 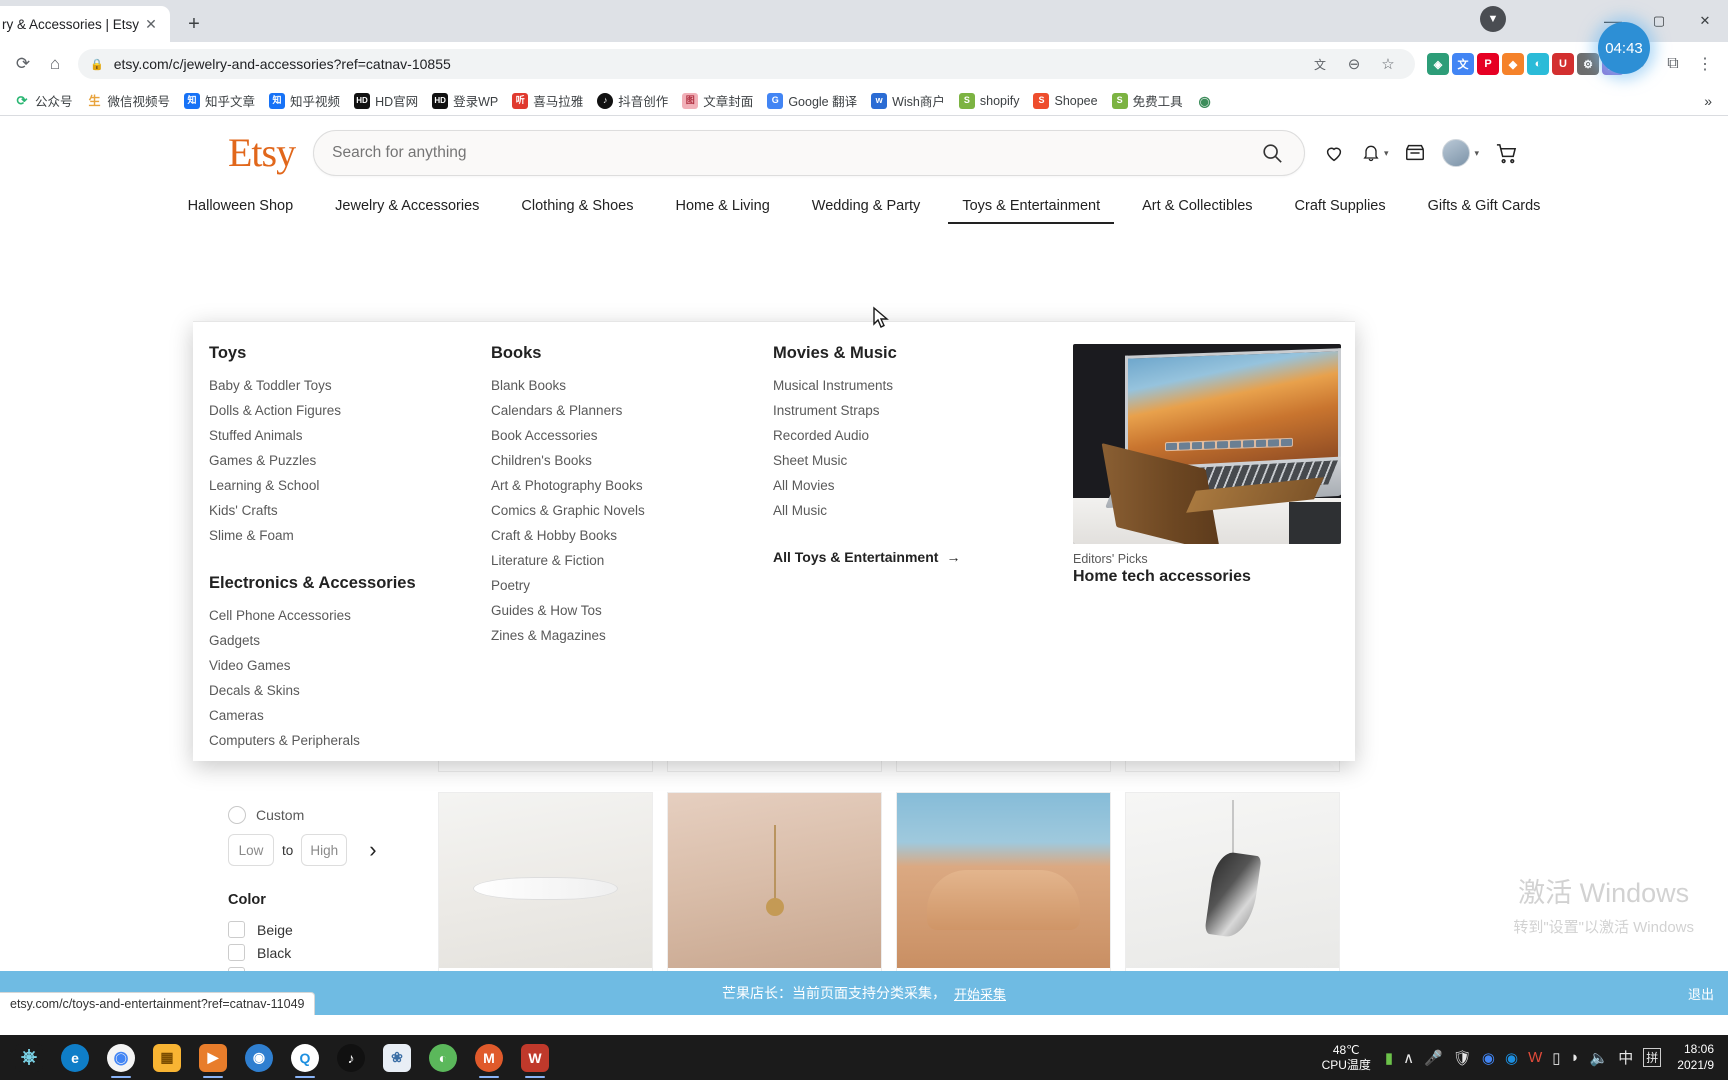 I want to click on bookmark-item: ⟳ 公众号, so click(x=43, y=100).